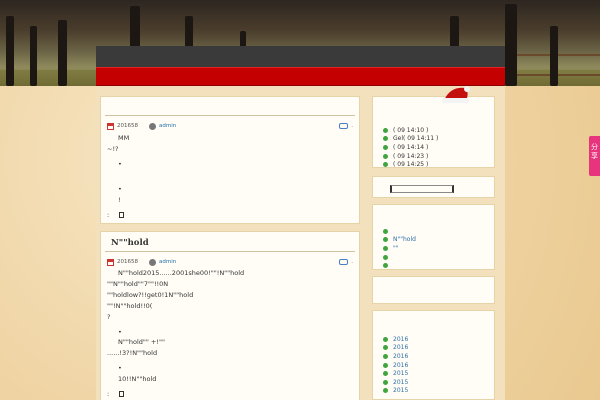 The width and height of the screenshot is (600, 400). Describe the element at coordinates (124, 138) in the screenshot. I see `post-line: MM` at that location.